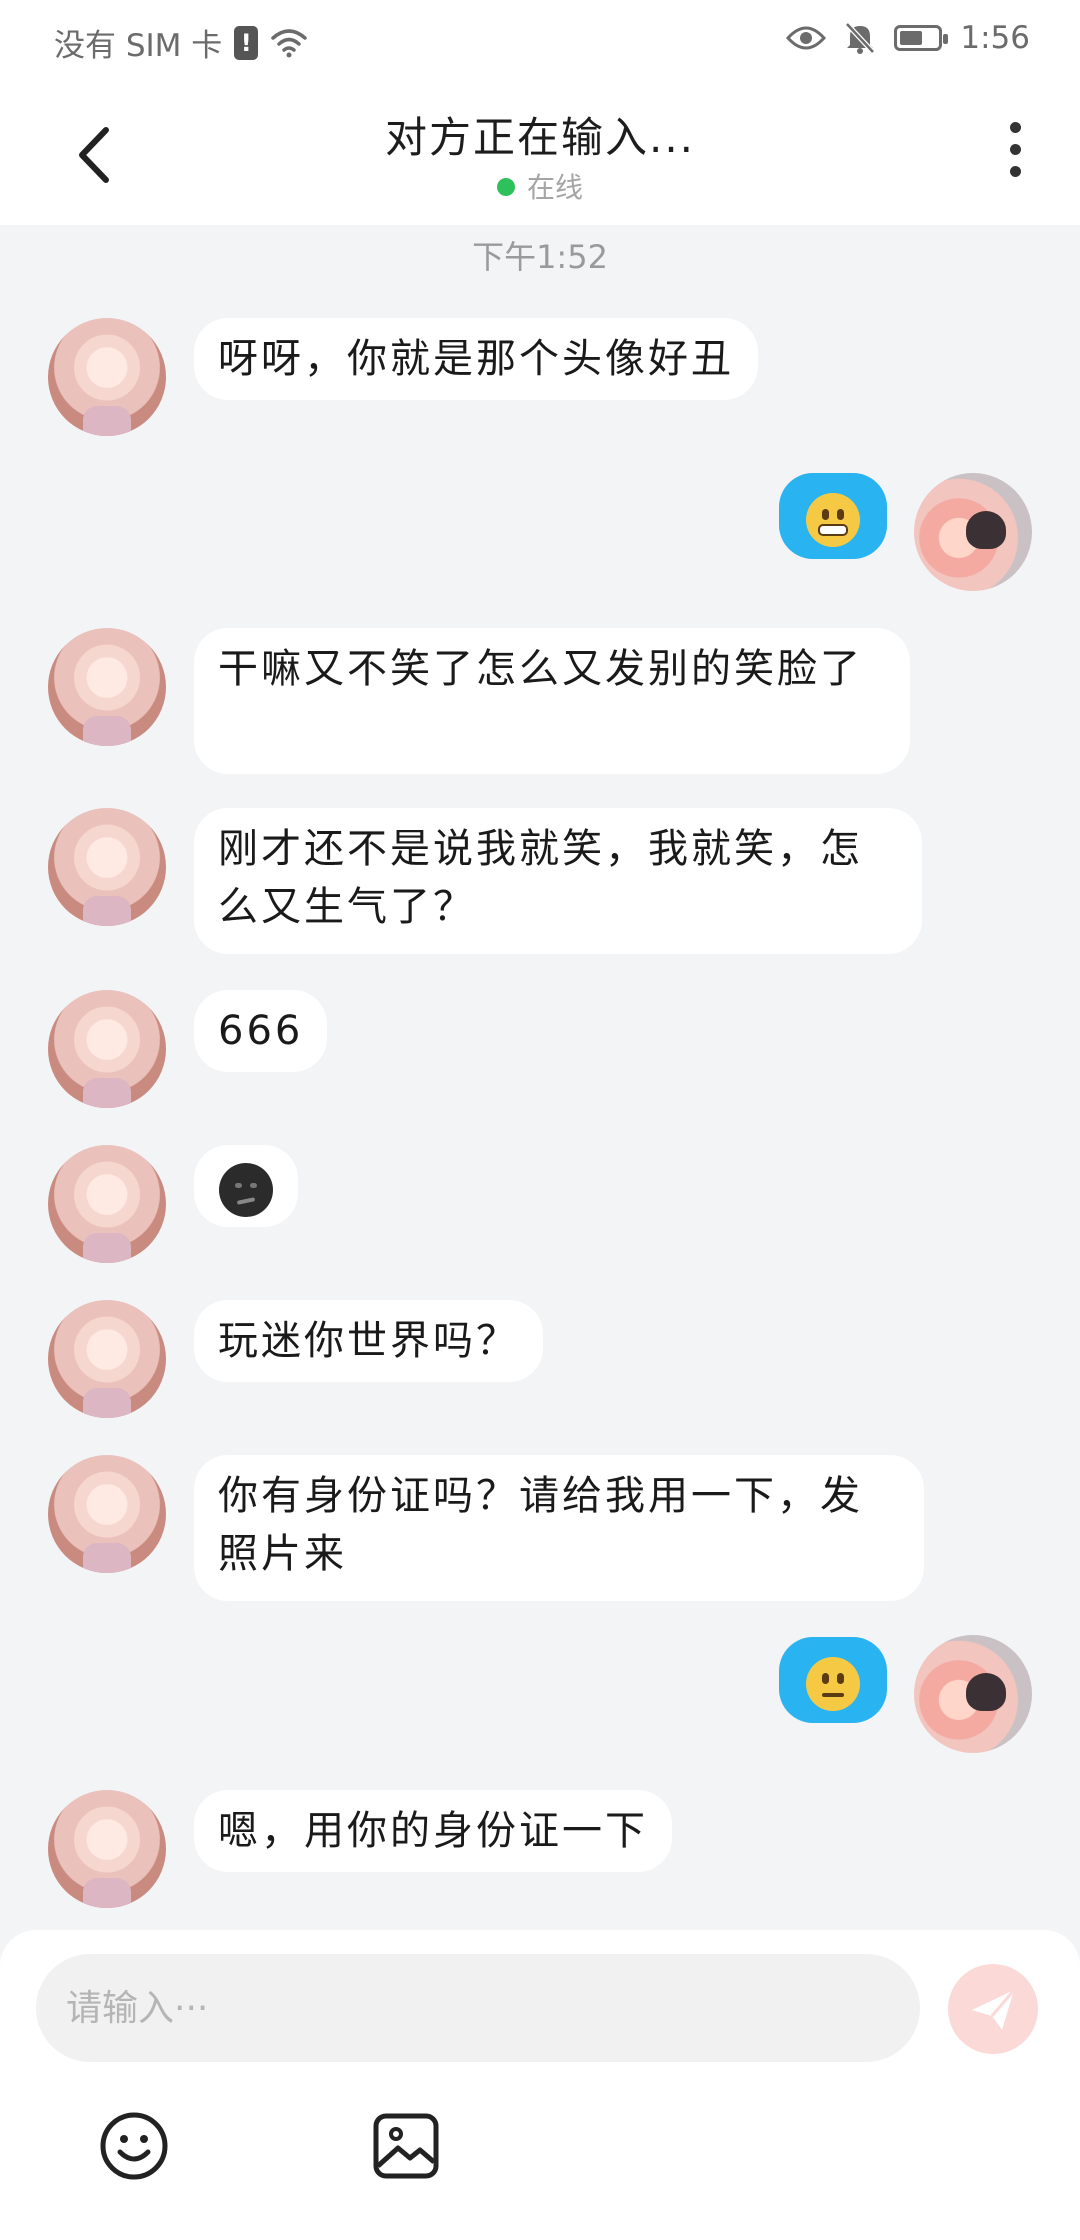 The image size is (1080, 2240). What do you see at coordinates (505, 187) in the screenshot?
I see `online-dot-icon` at bounding box center [505, 187].